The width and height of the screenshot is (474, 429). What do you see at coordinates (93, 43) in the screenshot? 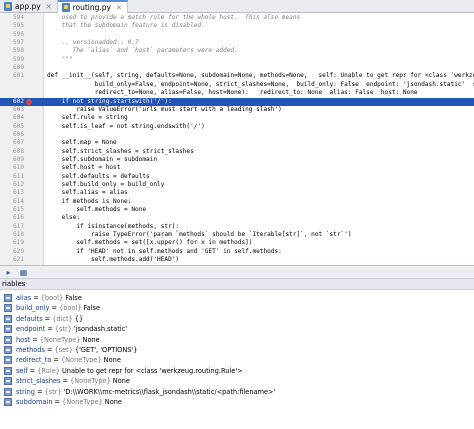
I see `code-text: .. versionadded:: 0.7` at bounding box center [93, 43].